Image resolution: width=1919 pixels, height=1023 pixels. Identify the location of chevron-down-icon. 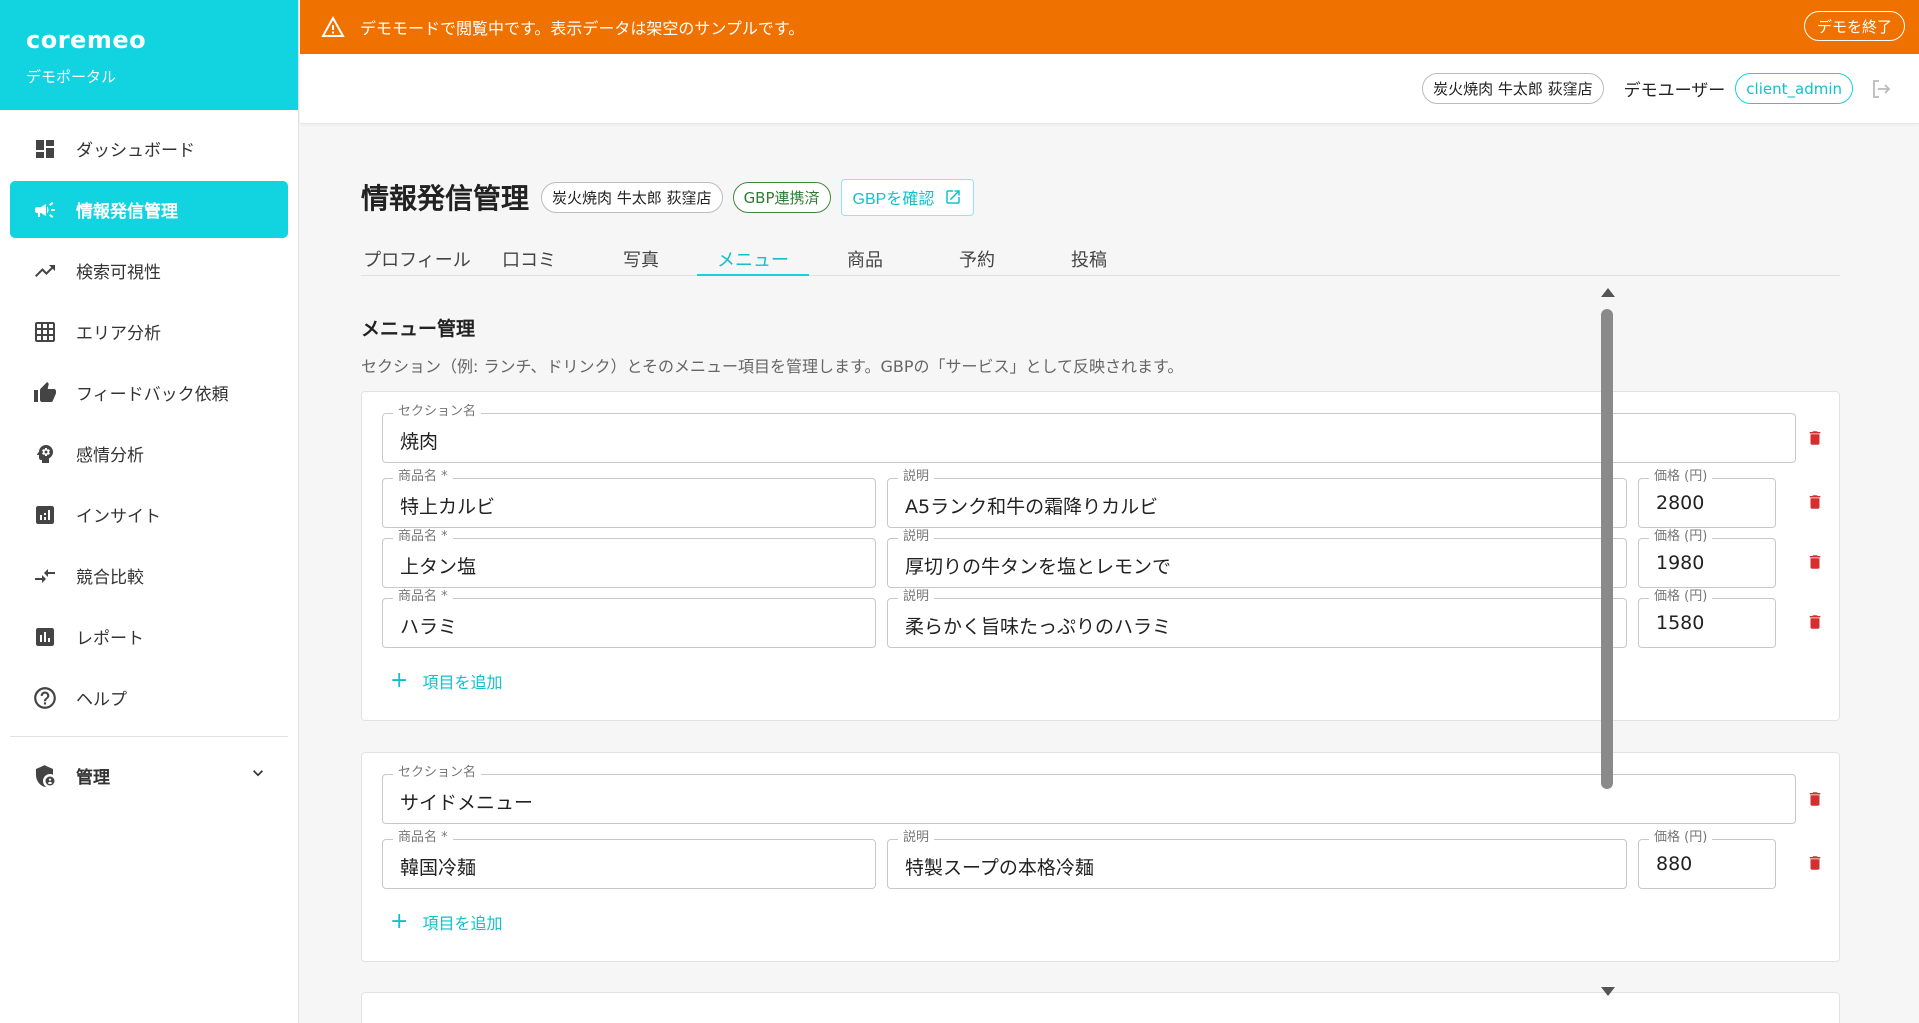
(258, 775).